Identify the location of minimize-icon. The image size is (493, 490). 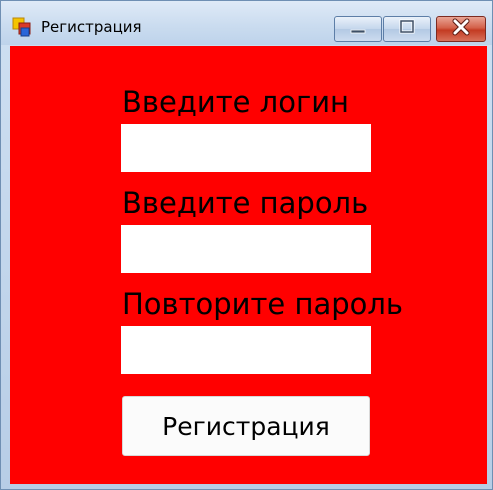
(358, 29).